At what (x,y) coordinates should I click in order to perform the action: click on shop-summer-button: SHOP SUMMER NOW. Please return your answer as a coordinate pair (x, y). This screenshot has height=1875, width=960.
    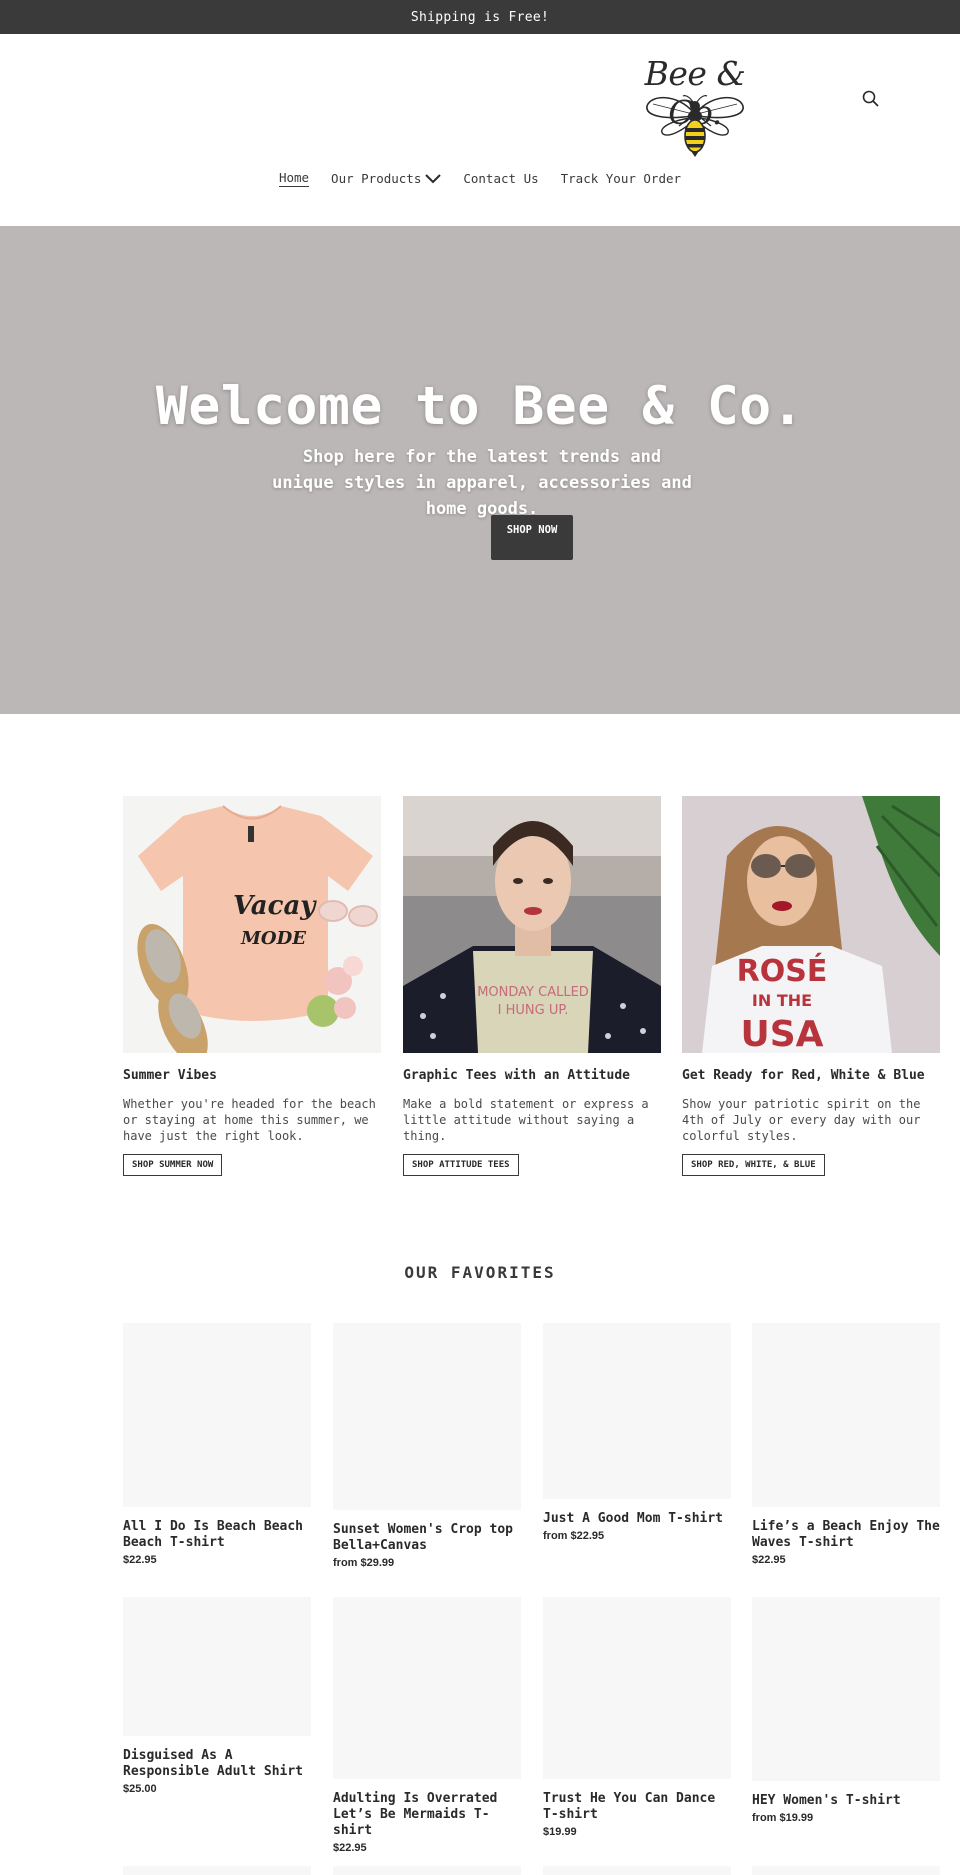
    Looking at the image, I should click on (173, 1165).